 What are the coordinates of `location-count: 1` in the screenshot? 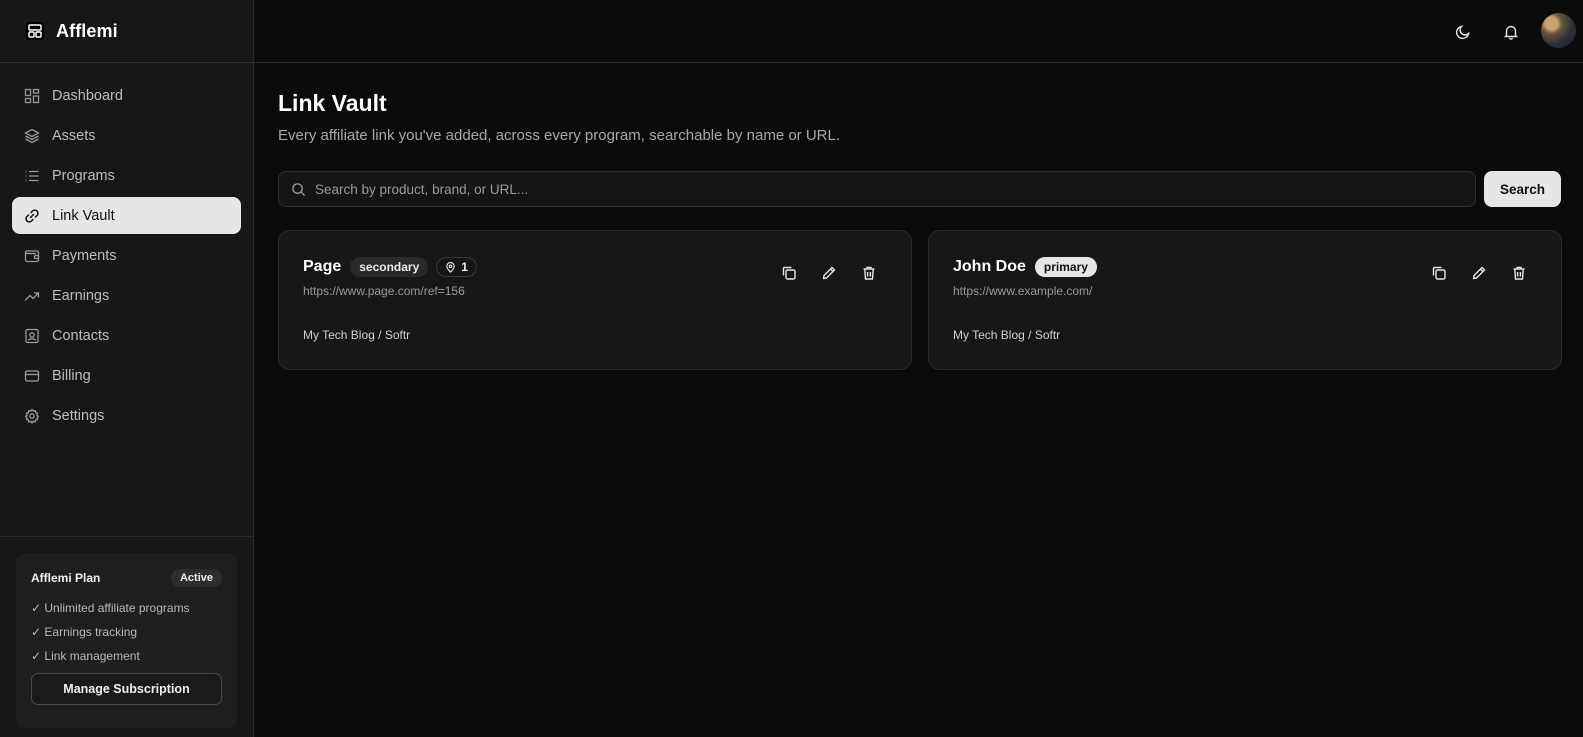 It's located at (464, 267).